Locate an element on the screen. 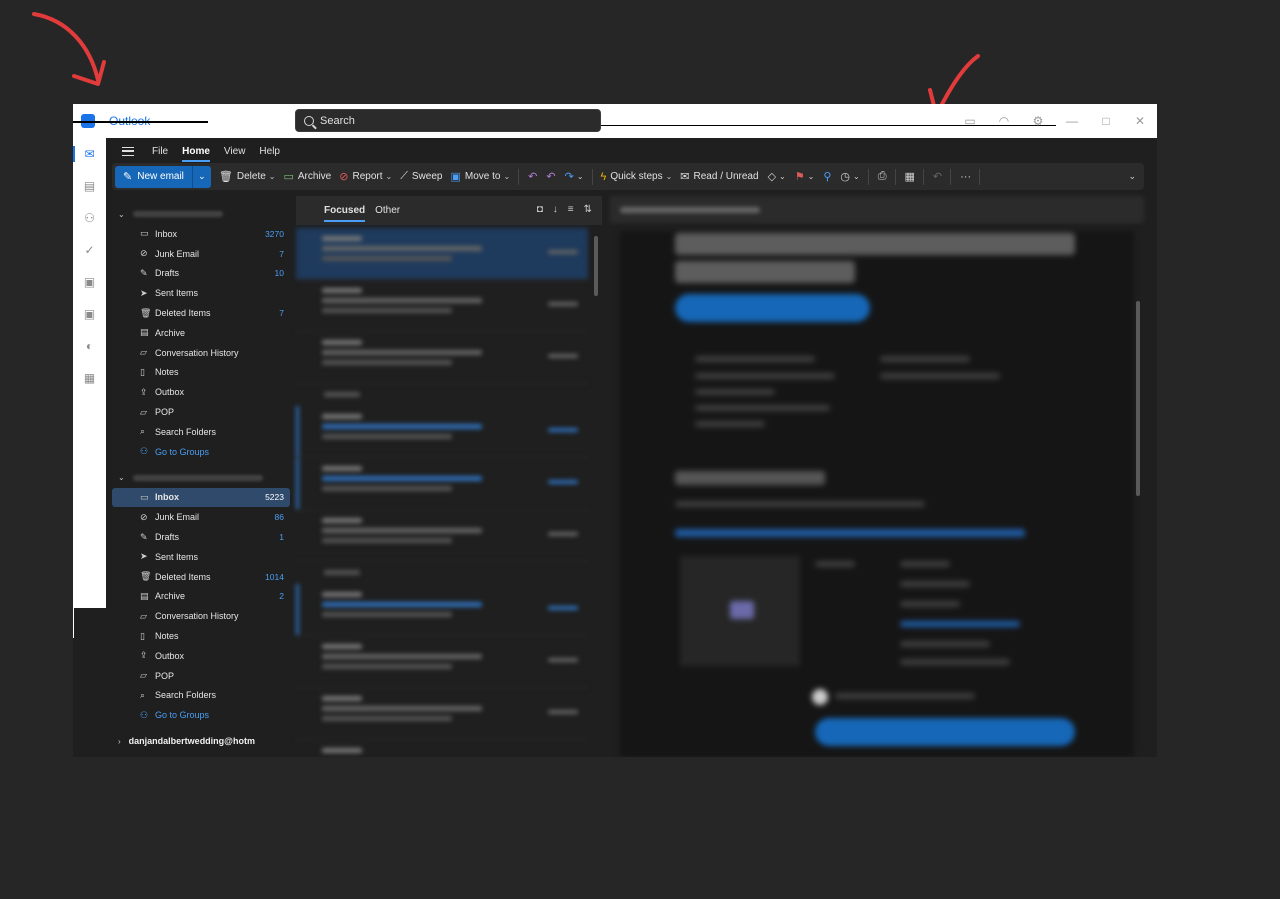 This screenshot has height=899, width=1280. jump-to-icon: ↓ is located at coordinates (555, 209).